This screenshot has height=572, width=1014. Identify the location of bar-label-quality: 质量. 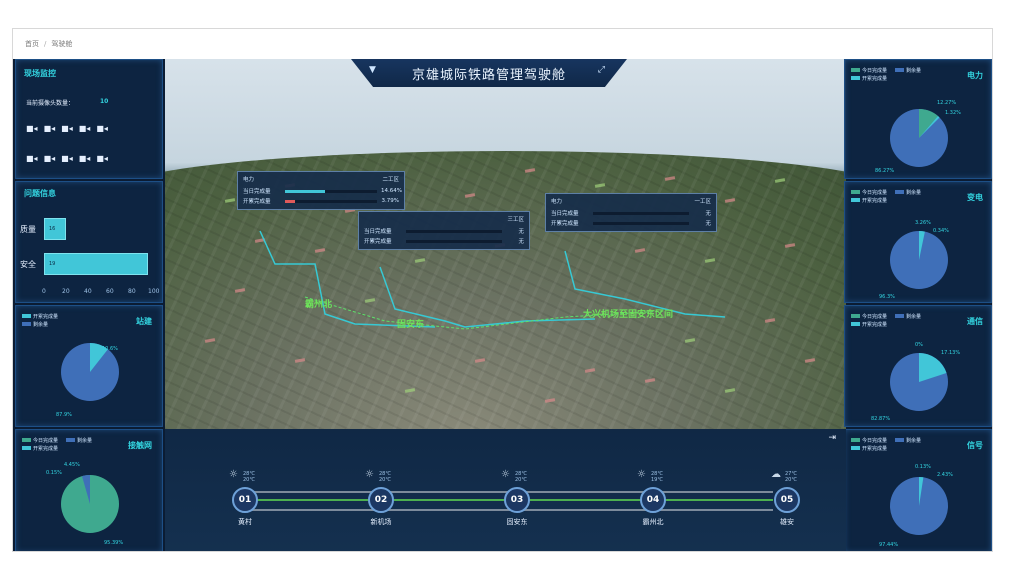
(28, 229).